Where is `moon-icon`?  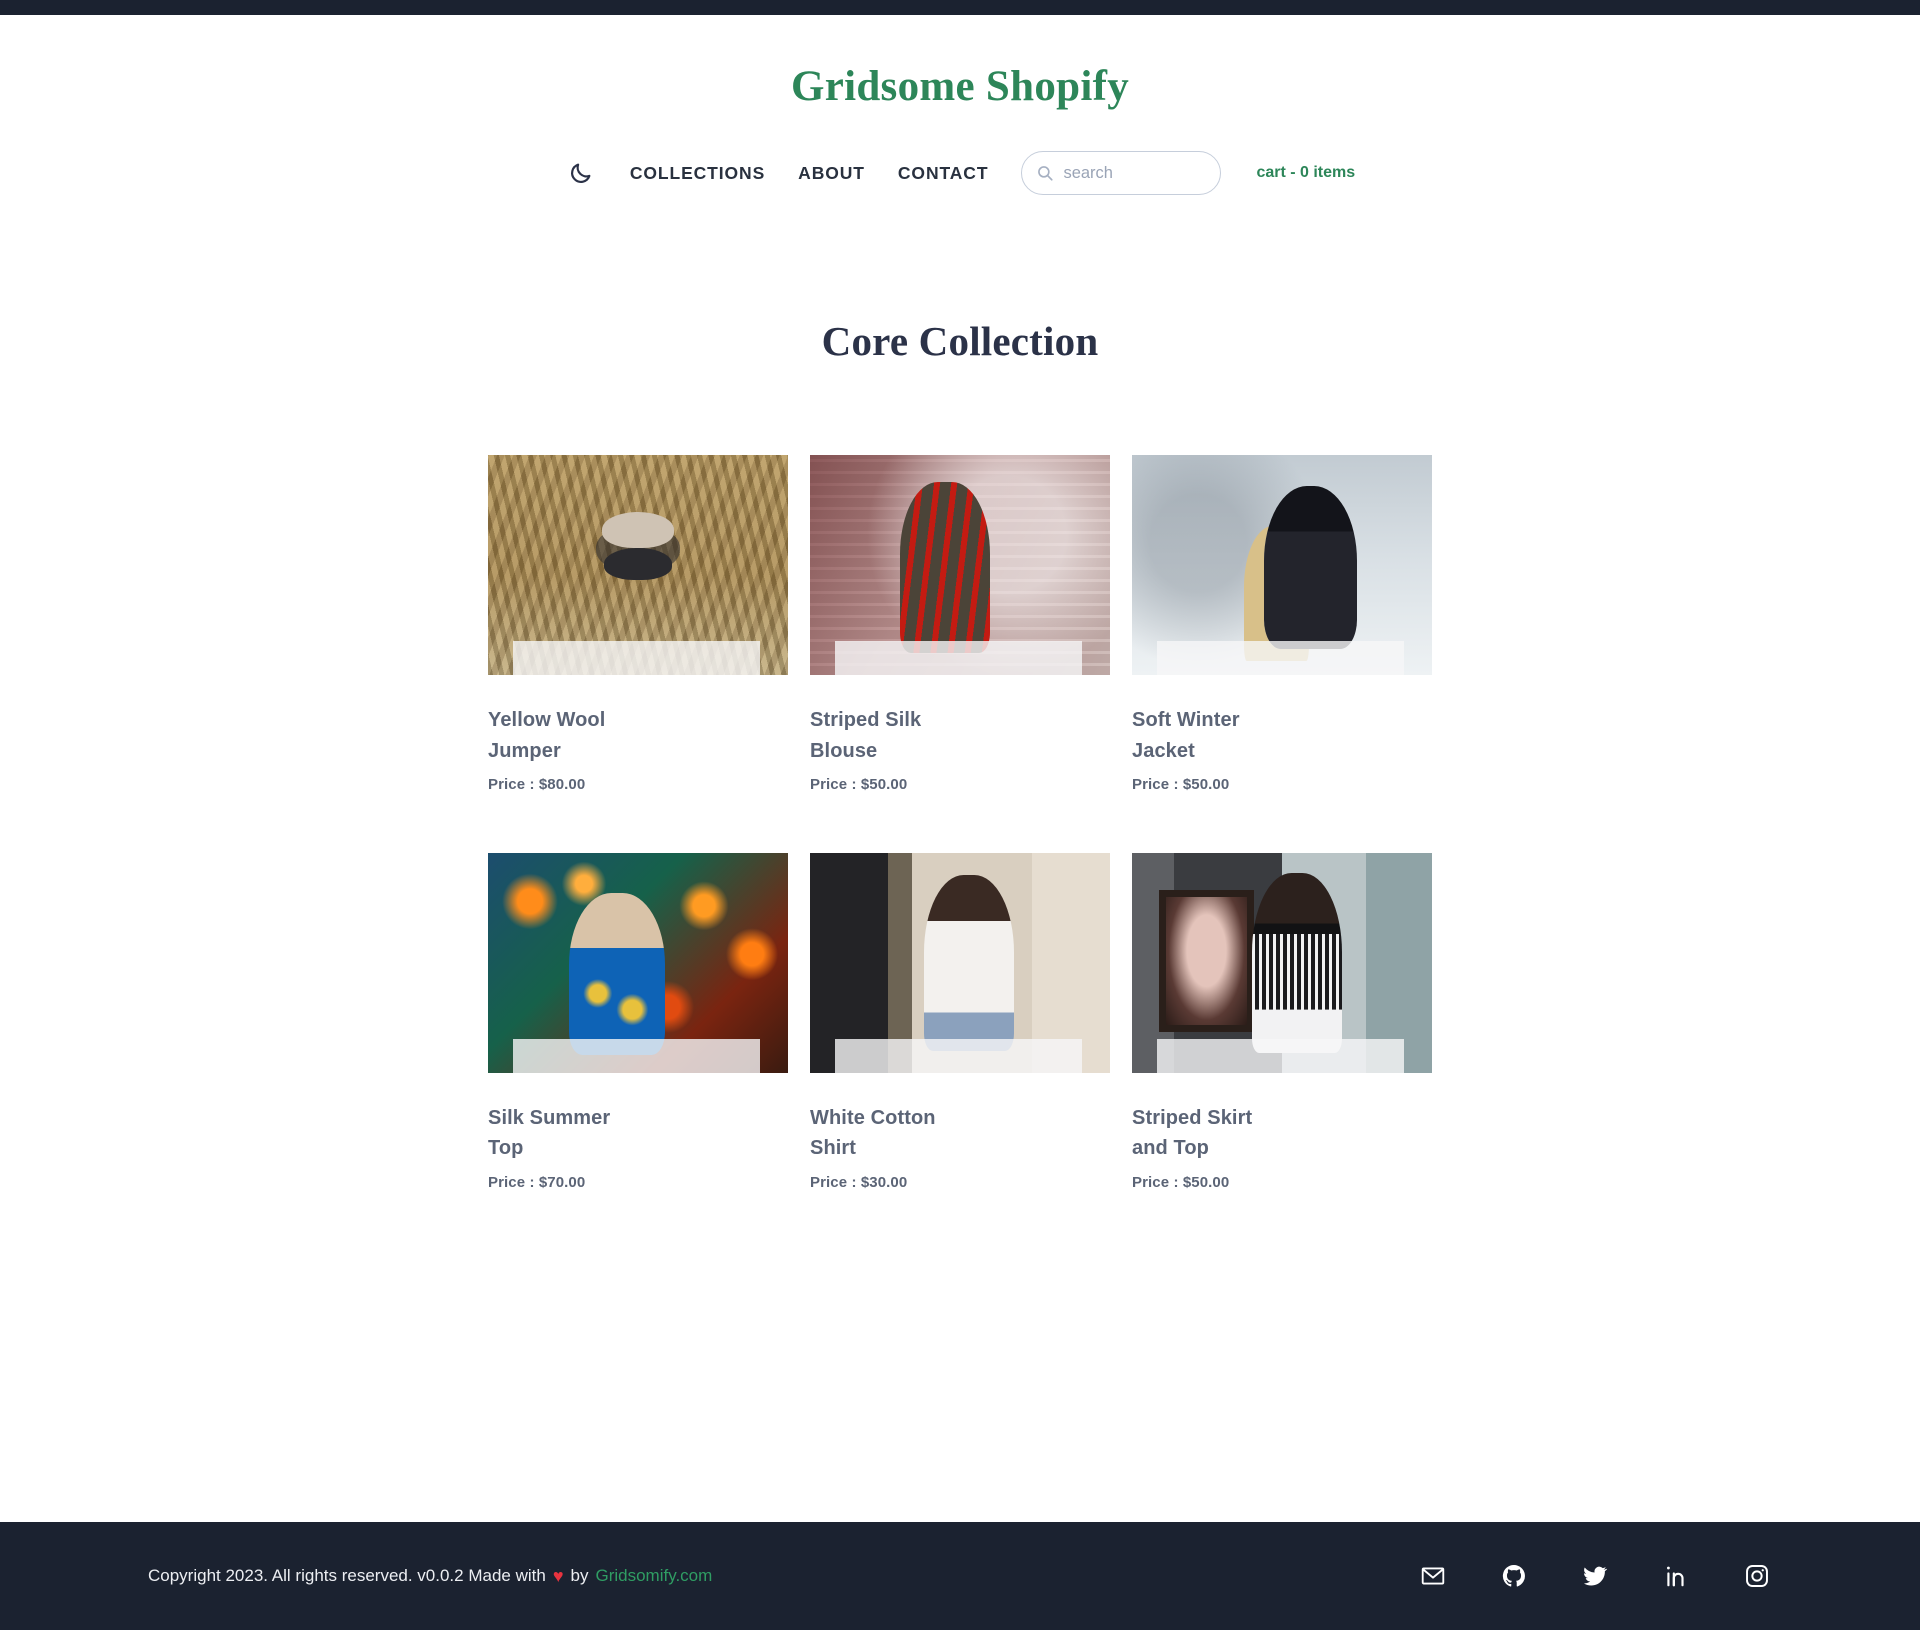
moon-icon is located at coordinates (581, 173).